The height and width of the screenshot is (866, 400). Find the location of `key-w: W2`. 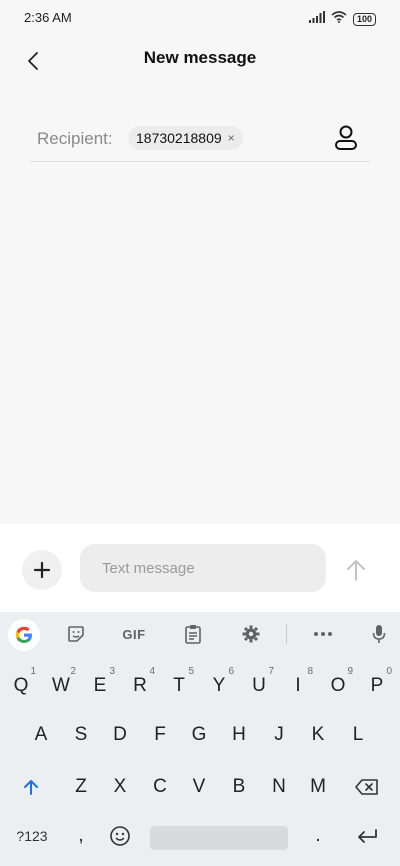

key-w: W2 is located at coordinates (61, 685).